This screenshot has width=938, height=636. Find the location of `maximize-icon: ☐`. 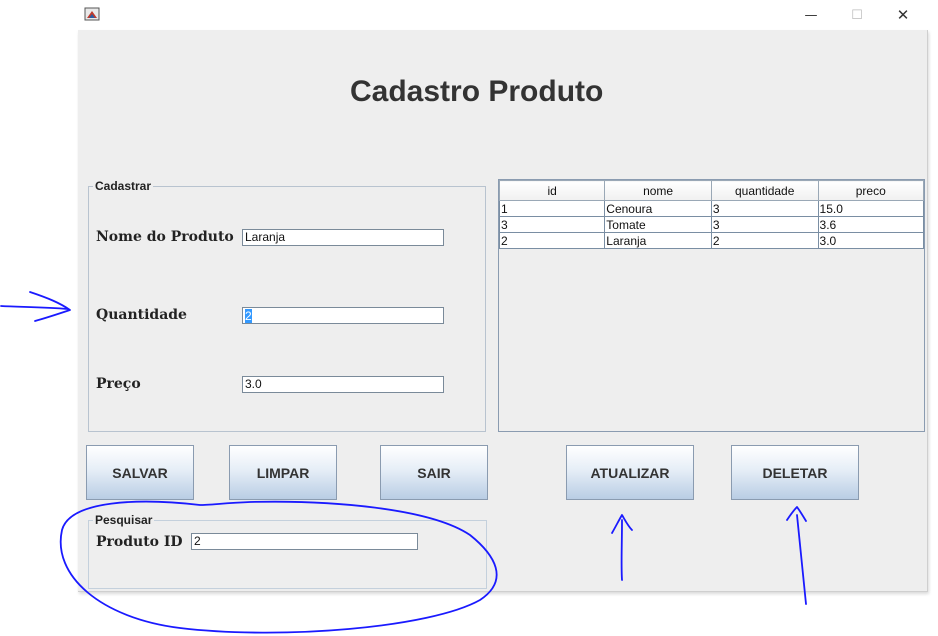

maximize-icon: ☐ is located at coordinates (857, 15).